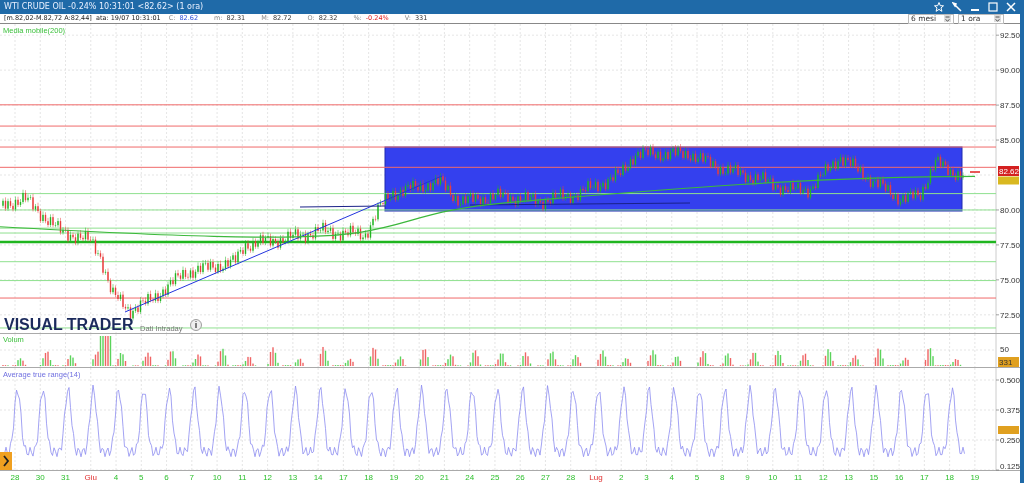 This screenshot has height=483, width=1024. What do you see at coordinates (1010, 380) in the screenshot?
I see `axis-label: 0.500` at bounding box center [1010, 380].